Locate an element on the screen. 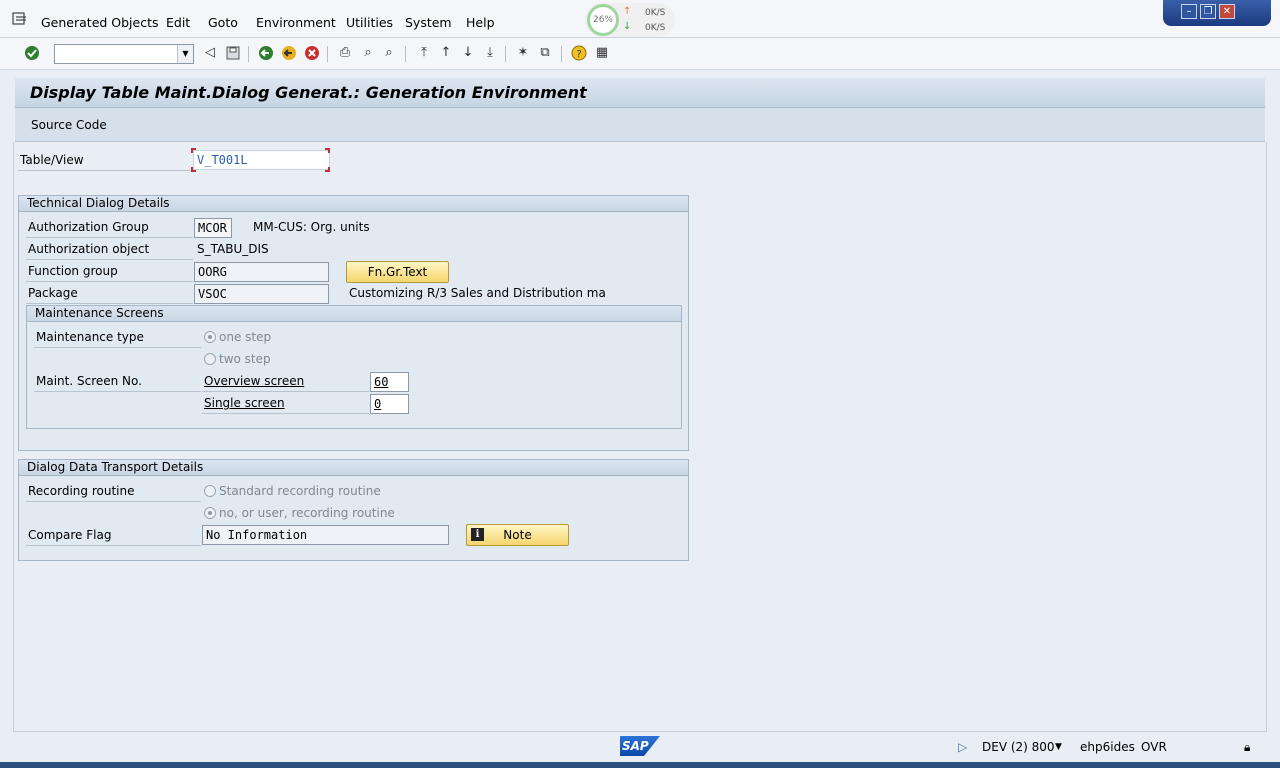 This screenshot has width=1280, height=768. insert-mode: OVR is located at coordinates (1154, 747).